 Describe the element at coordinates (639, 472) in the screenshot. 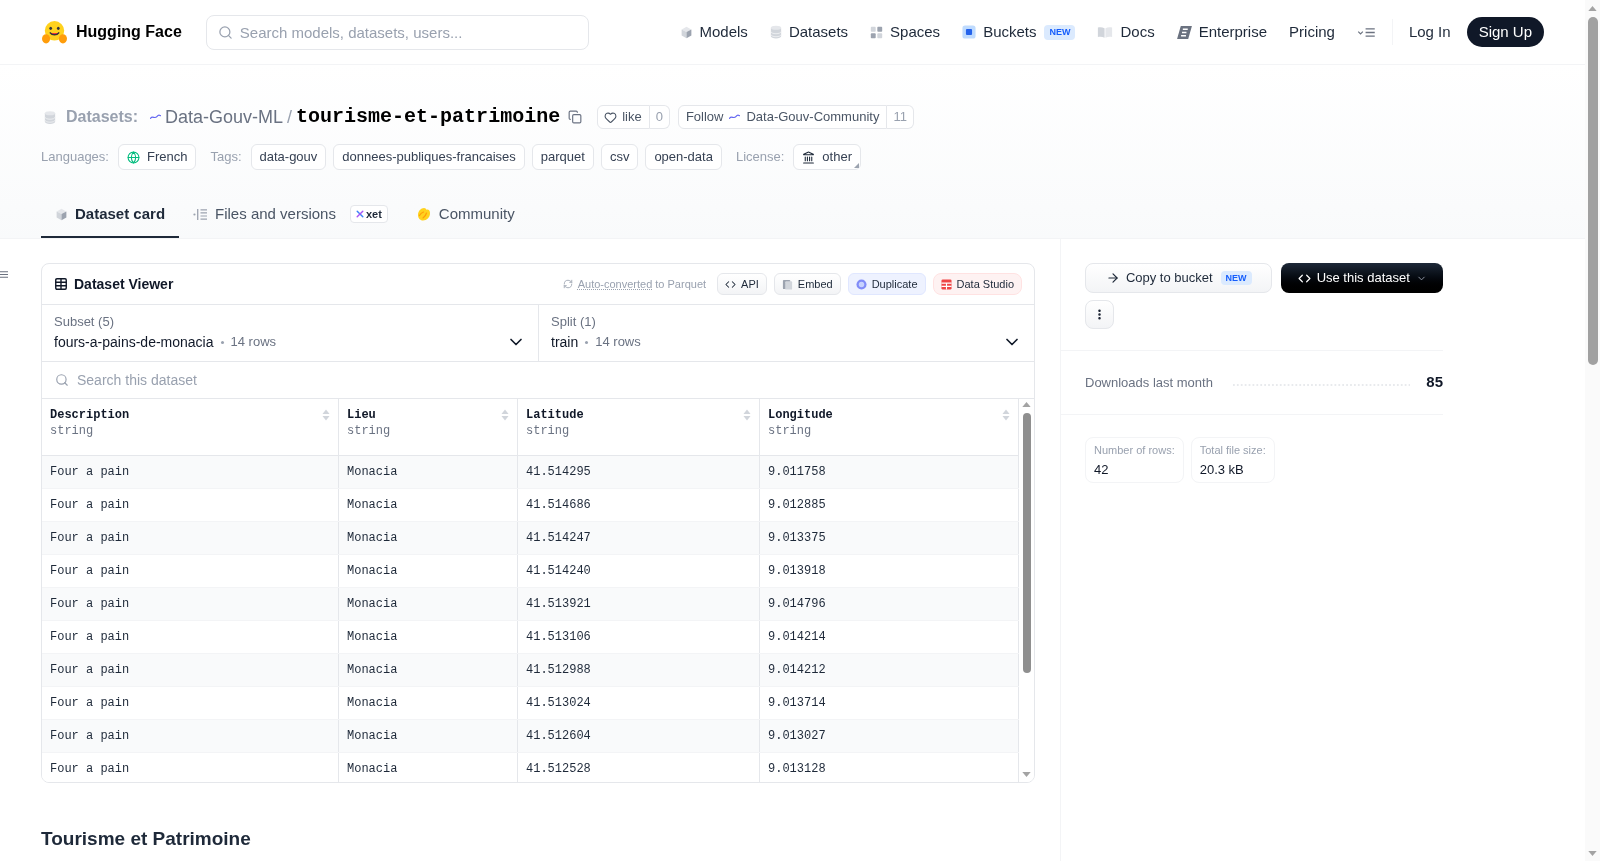

I see `table-cell: 41.514295` at that location.